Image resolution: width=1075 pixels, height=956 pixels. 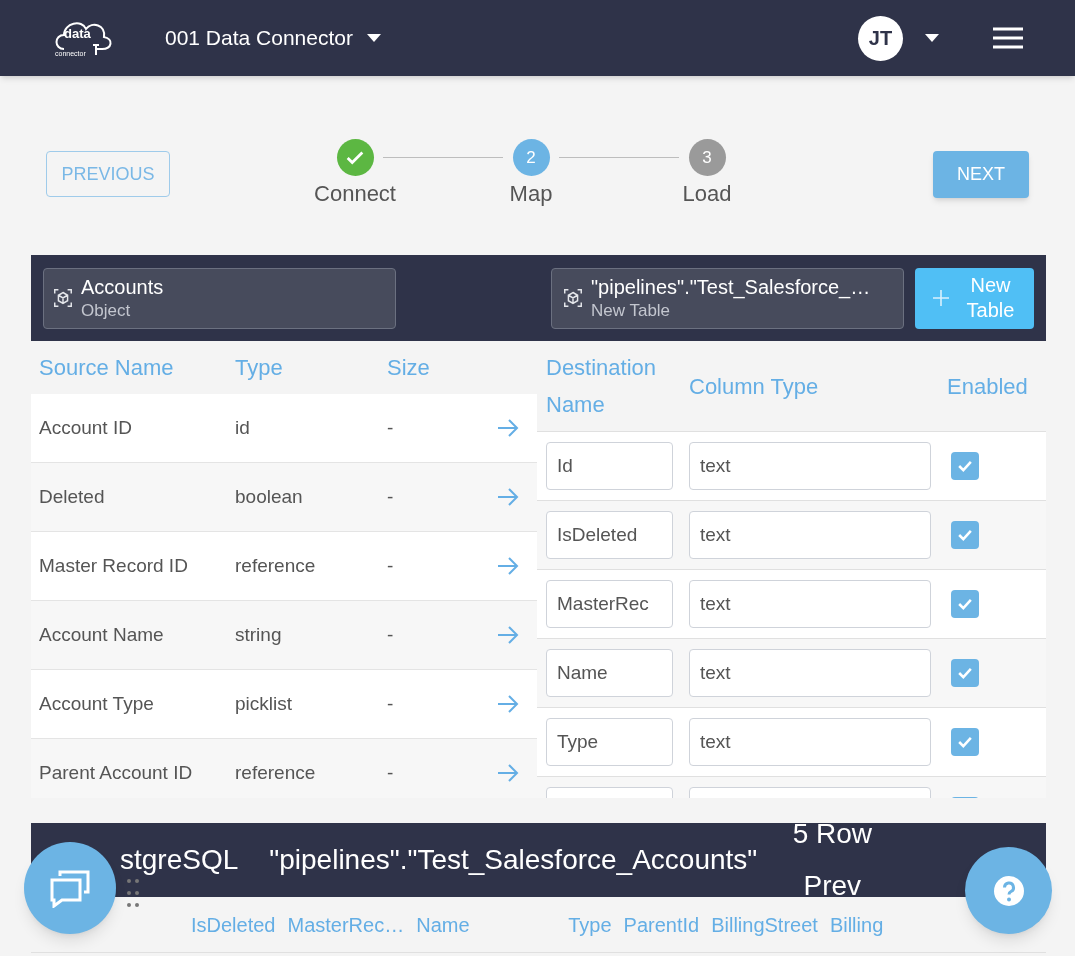 What do you see at coordinates (264, 703) in the screenshot?
I see `type-cell-text: picklist` at bounding box center [264, 703].